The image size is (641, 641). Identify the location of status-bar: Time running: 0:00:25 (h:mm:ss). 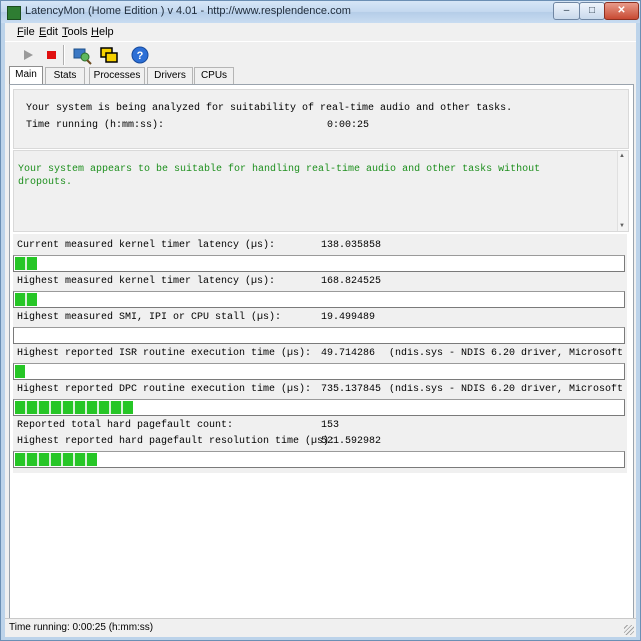
(320, 627).